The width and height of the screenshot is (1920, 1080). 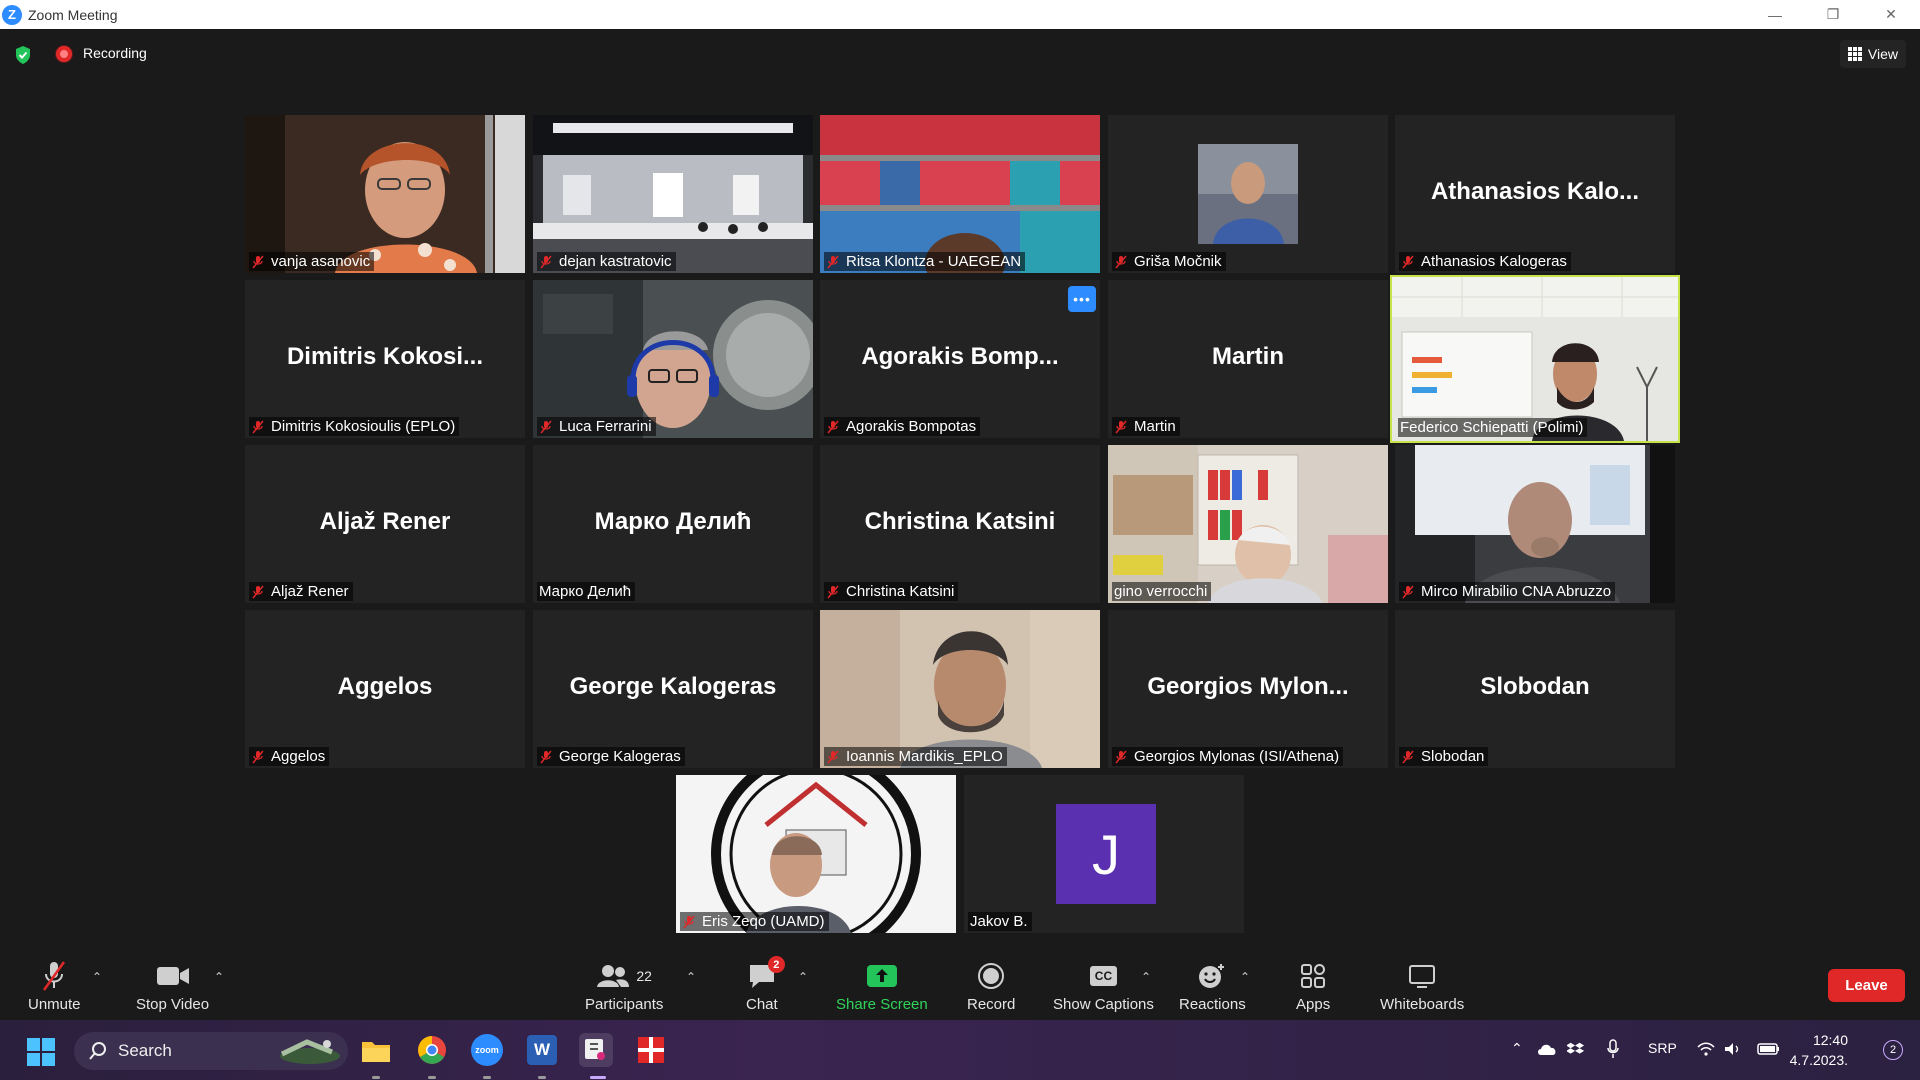 I want to click on restore-button: ❐, so click(x=1833, y=14).